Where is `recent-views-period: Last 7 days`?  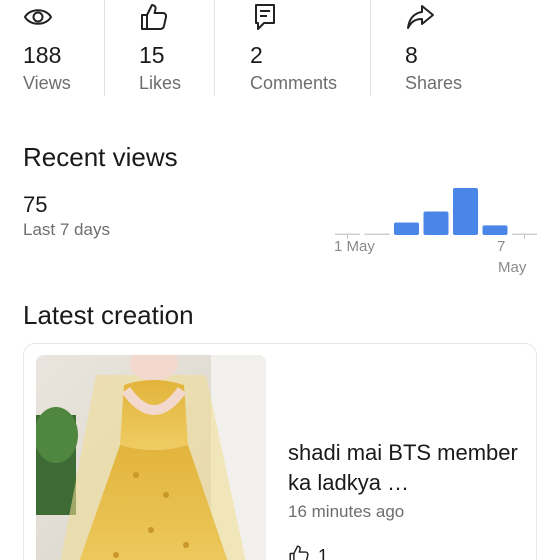 recent-views-period: Last 7 days is located at coordinates (66, 229).